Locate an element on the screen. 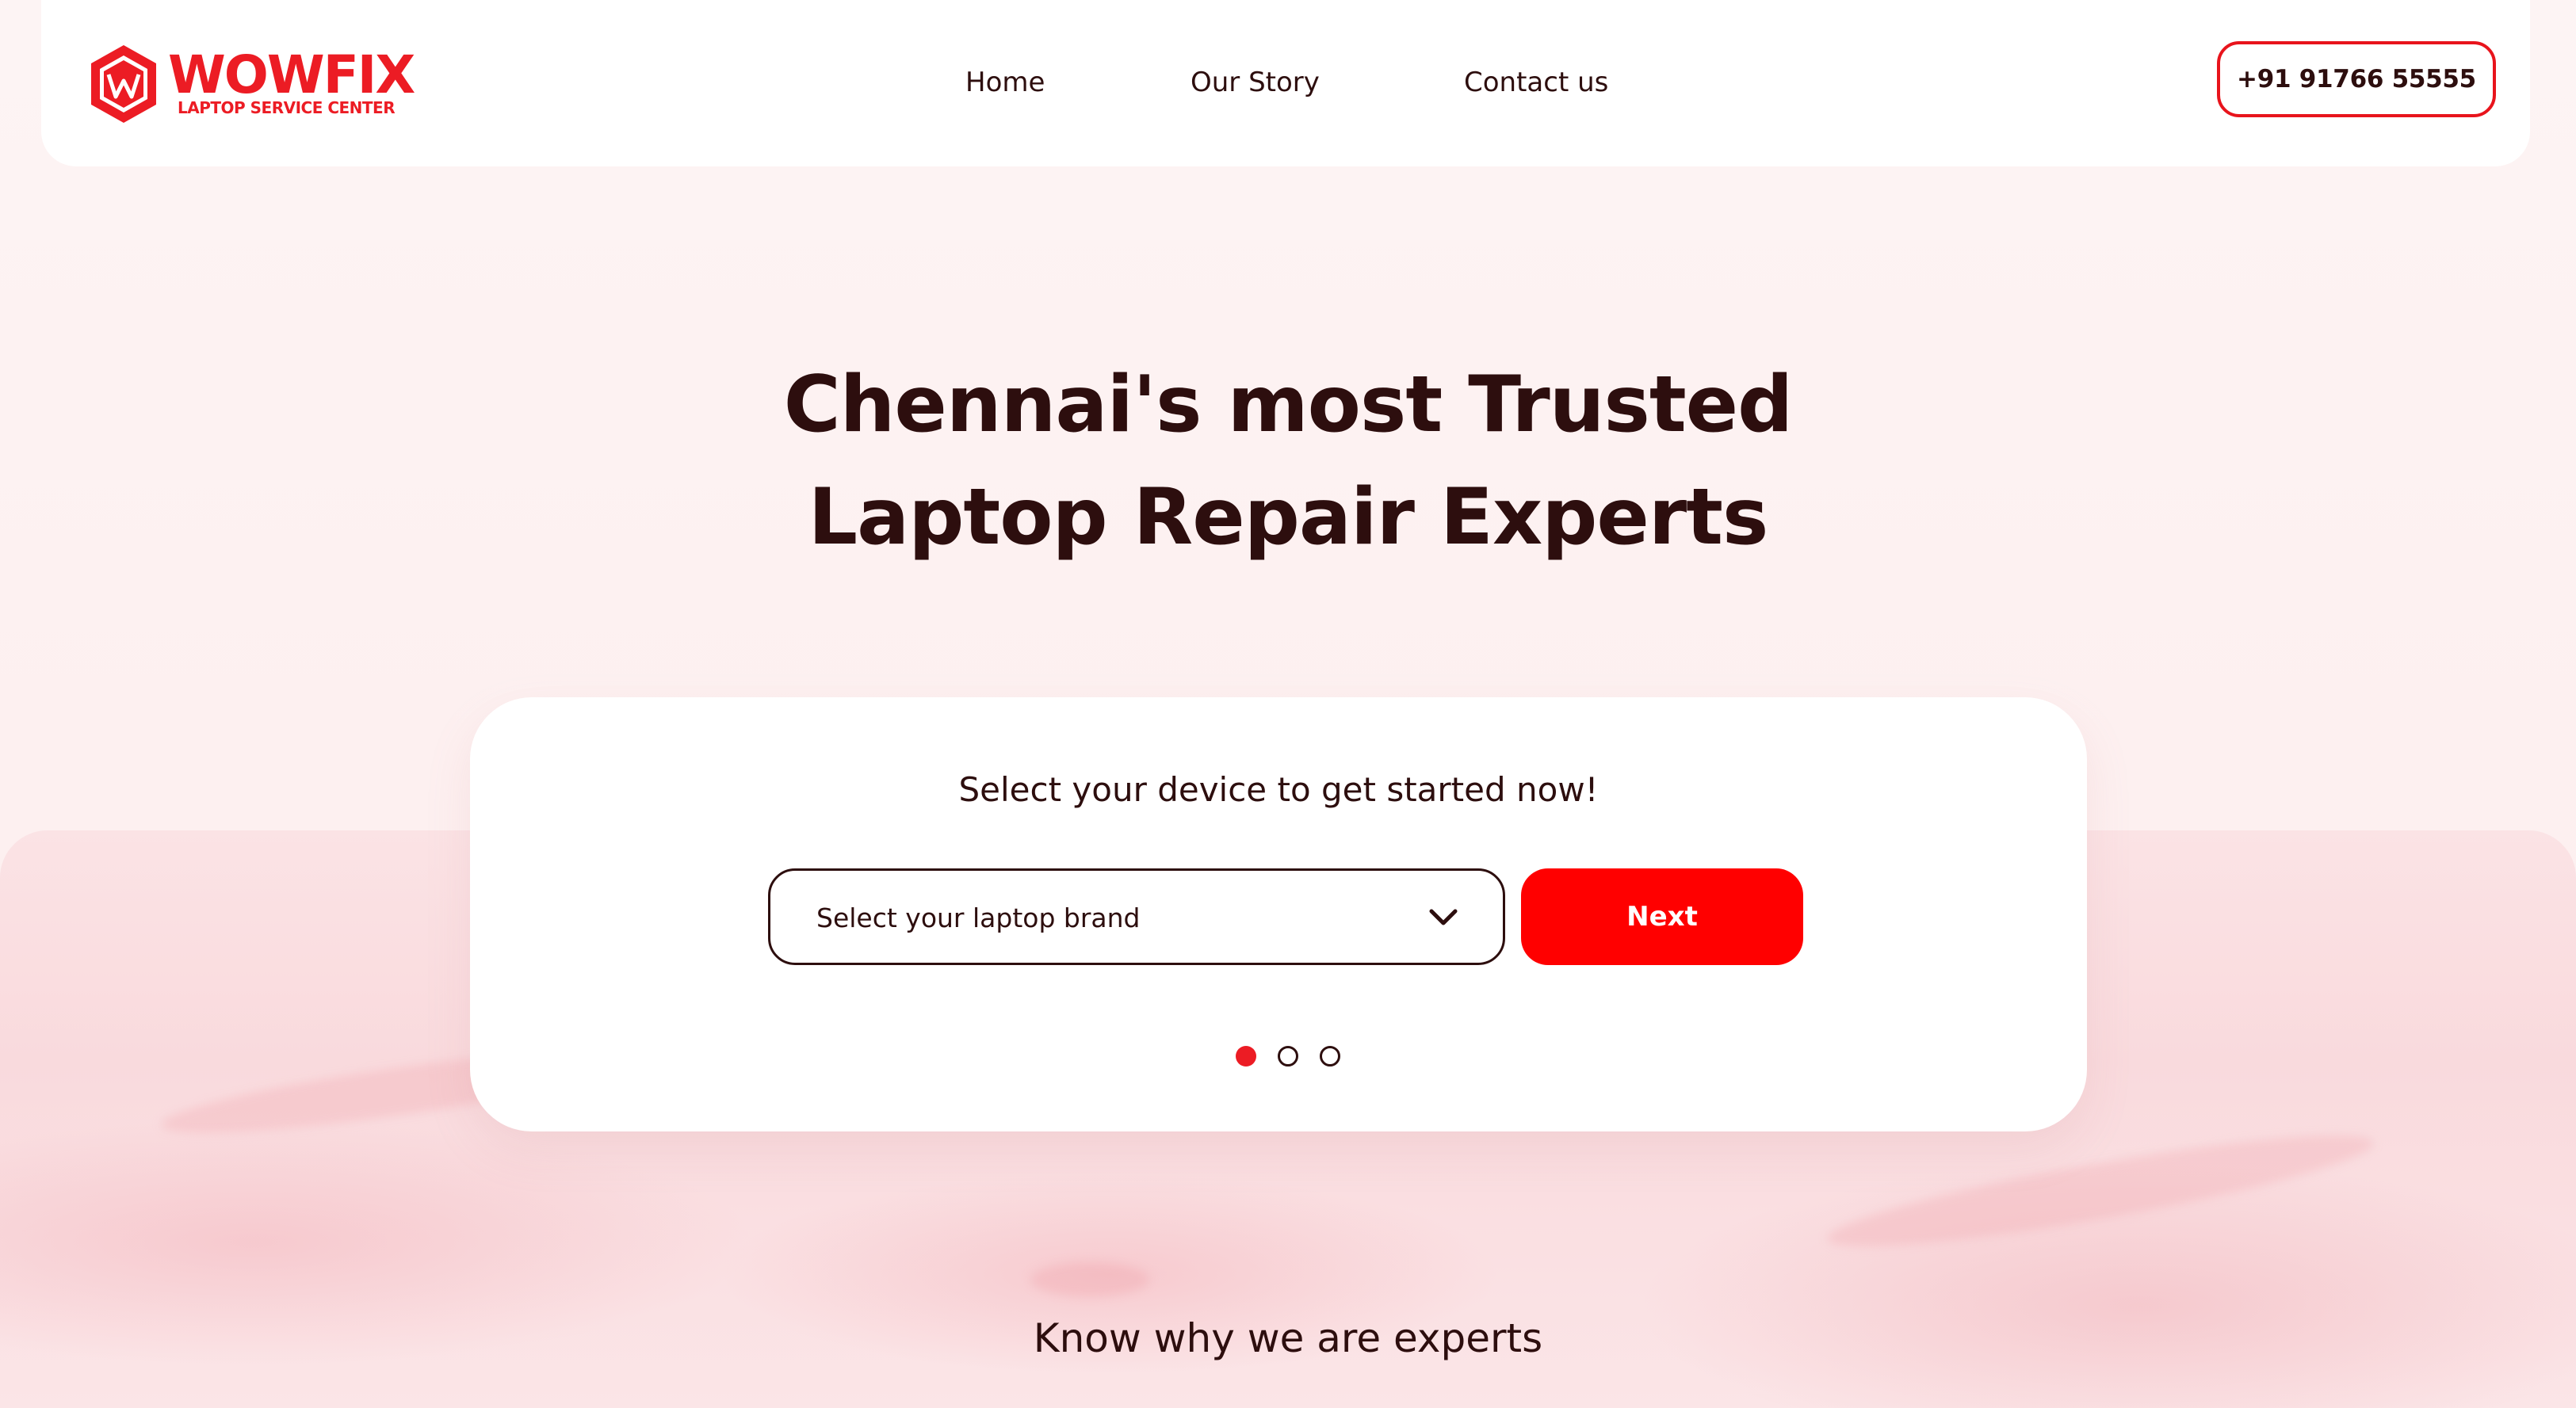 The width and height of the screenshot is (2576, 1408). nav-home: Home is located at coordinates (1005, 82).